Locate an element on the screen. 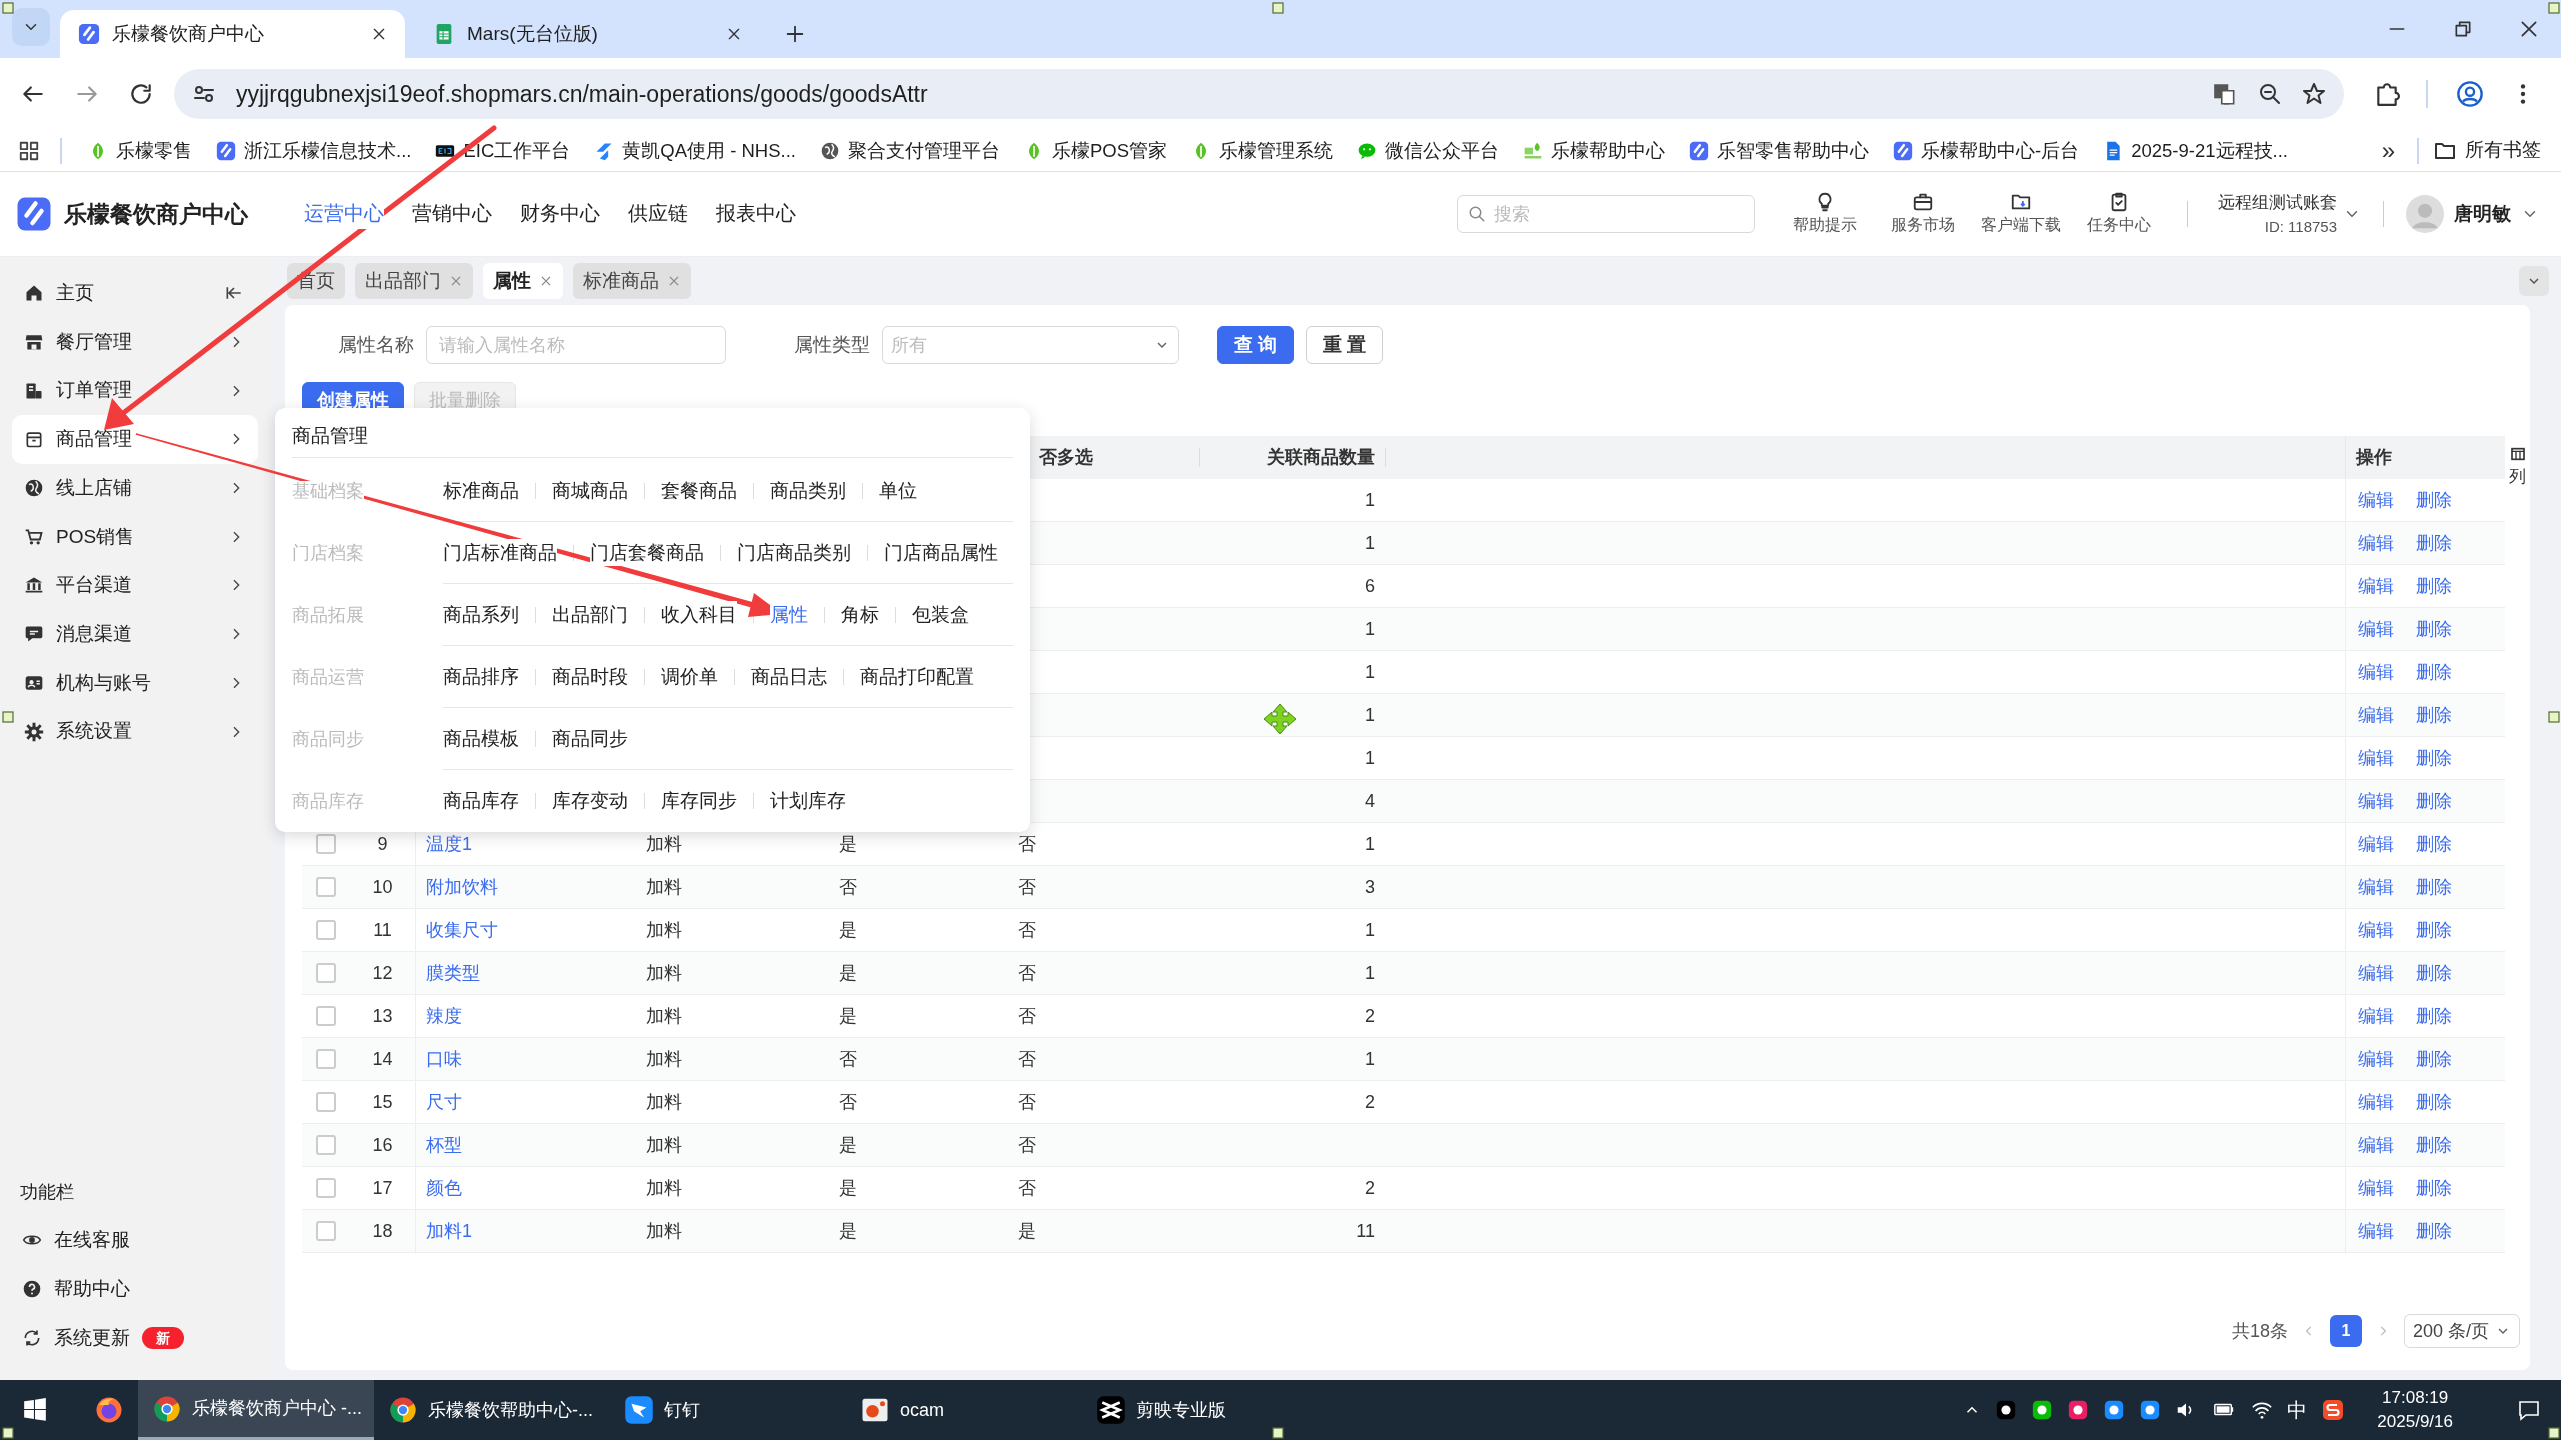 The width and height of the screenshot is (2561, 1440). notification-icon is located at coordinates (2529, 1410).